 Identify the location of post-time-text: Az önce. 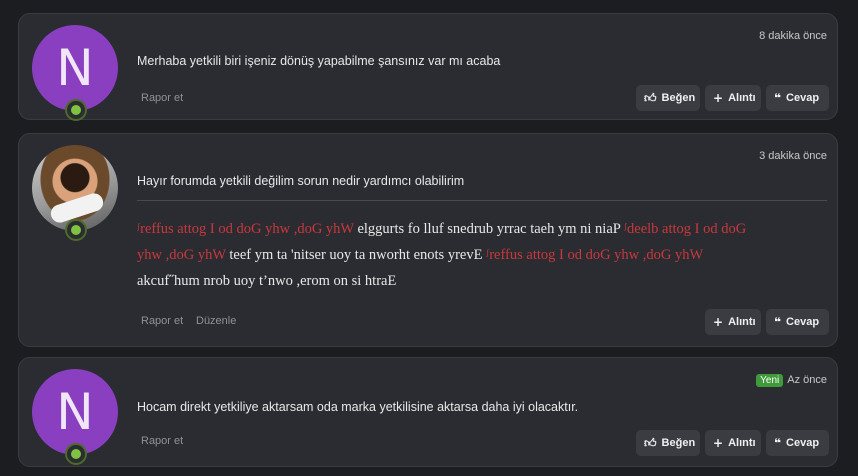
(807, 380).